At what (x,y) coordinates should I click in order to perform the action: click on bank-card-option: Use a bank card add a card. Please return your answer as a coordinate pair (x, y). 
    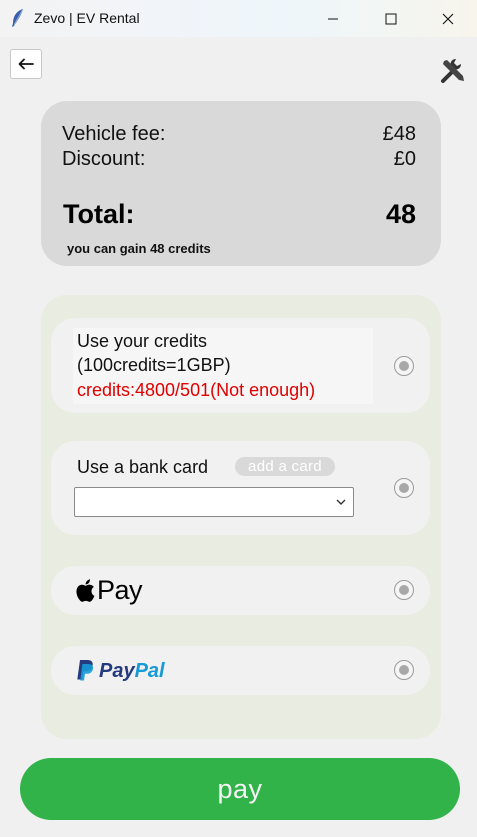
    Looking at the image, I should click on (240, 488).